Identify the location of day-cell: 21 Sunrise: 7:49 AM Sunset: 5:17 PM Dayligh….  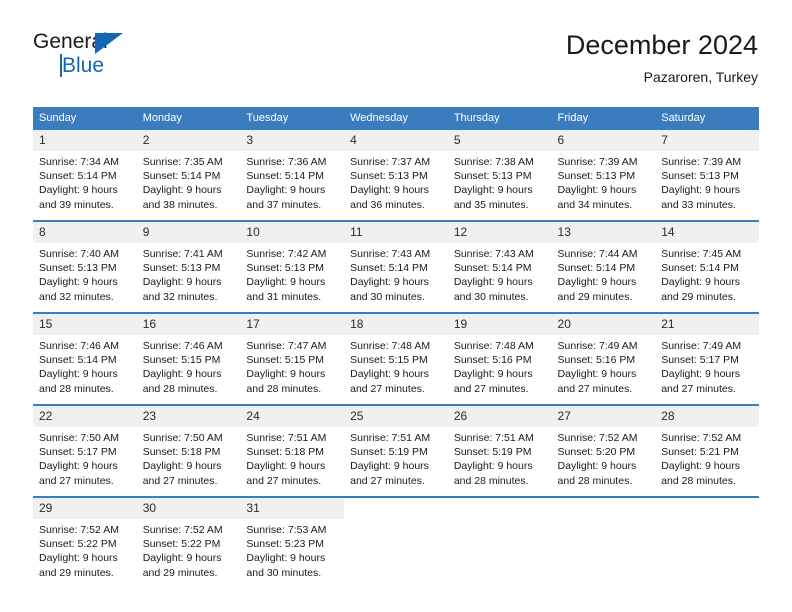
(707, 355).